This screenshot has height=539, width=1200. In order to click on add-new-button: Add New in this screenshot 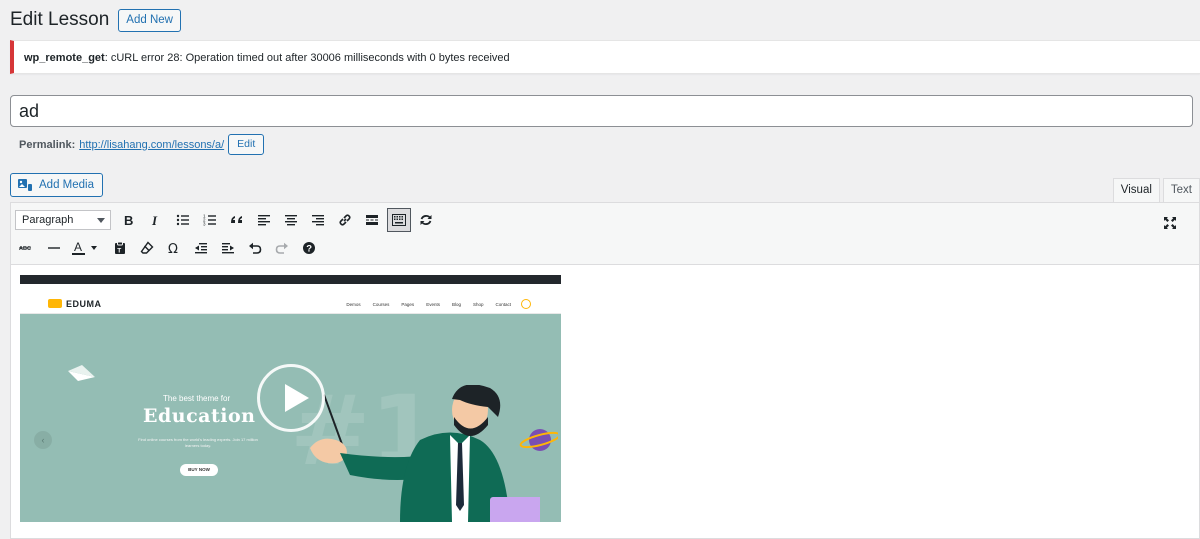, I will do `click(149, 20)`.